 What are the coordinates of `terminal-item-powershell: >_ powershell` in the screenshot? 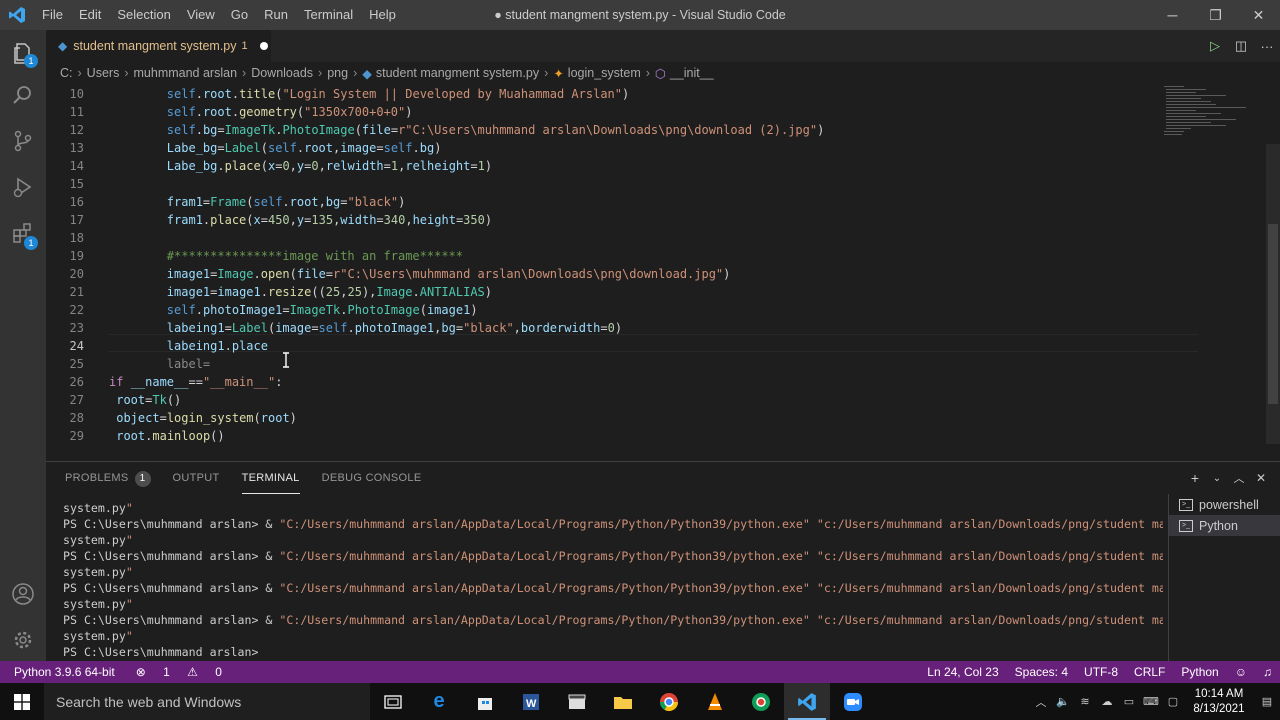 It's located at (1224, 504).